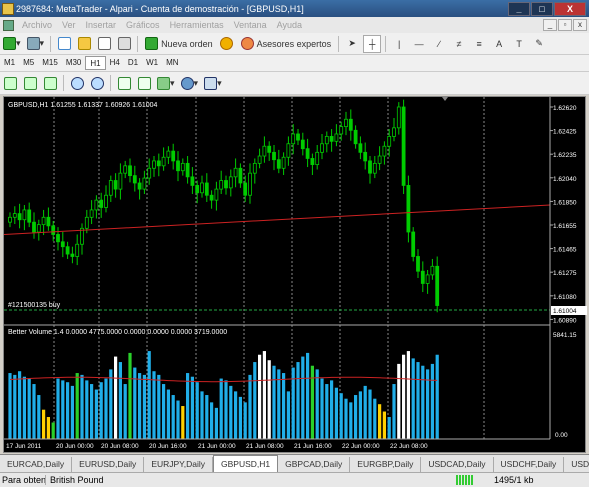 The height and width of the screenshot is (487, 589). Describe the element at coordinates (84, 44) in the screenshot. I see `navigator-button` at that location.